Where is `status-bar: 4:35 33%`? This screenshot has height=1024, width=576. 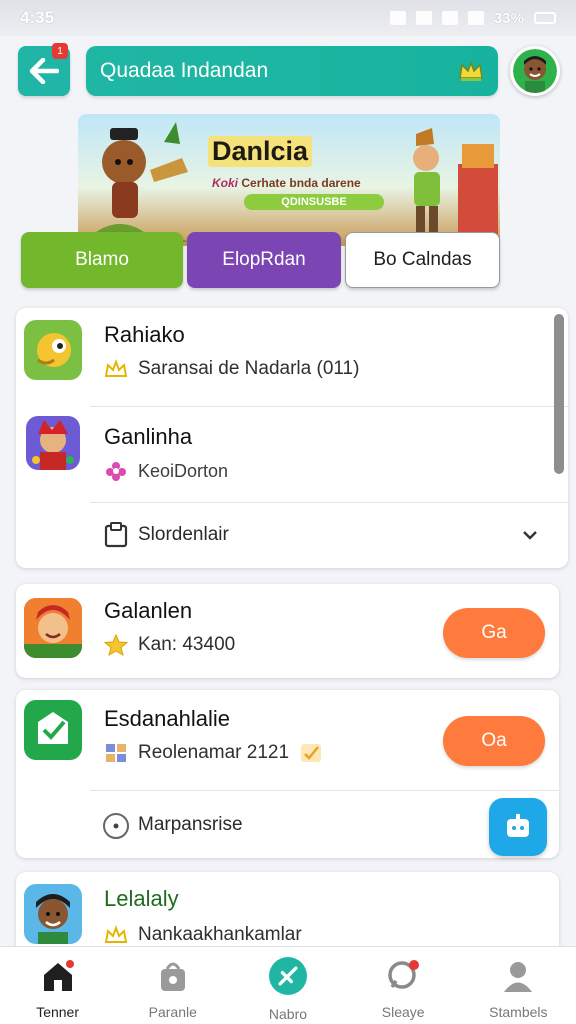
status-bar: 4:35 33% is located at coordinates (288, 18).